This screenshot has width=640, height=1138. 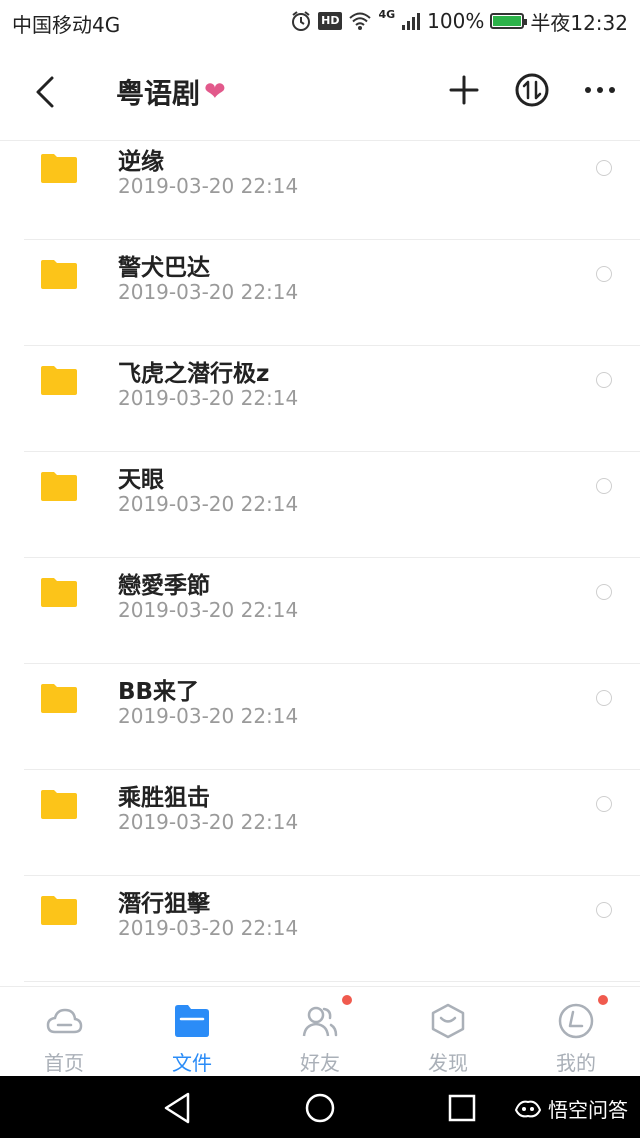 I want to click on discover-icon, so click(x=448, y=1021).